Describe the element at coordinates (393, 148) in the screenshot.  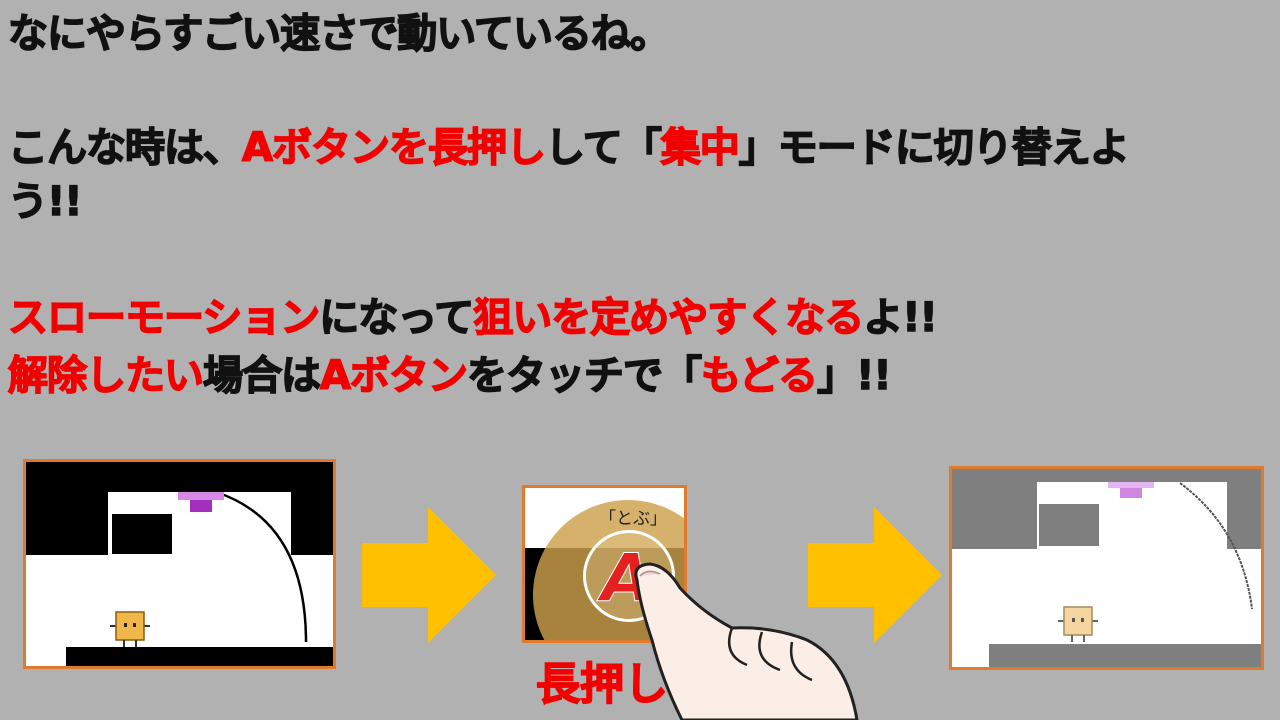
I see `line2-highlight-a-button: Aボタンを長押し` at that location.